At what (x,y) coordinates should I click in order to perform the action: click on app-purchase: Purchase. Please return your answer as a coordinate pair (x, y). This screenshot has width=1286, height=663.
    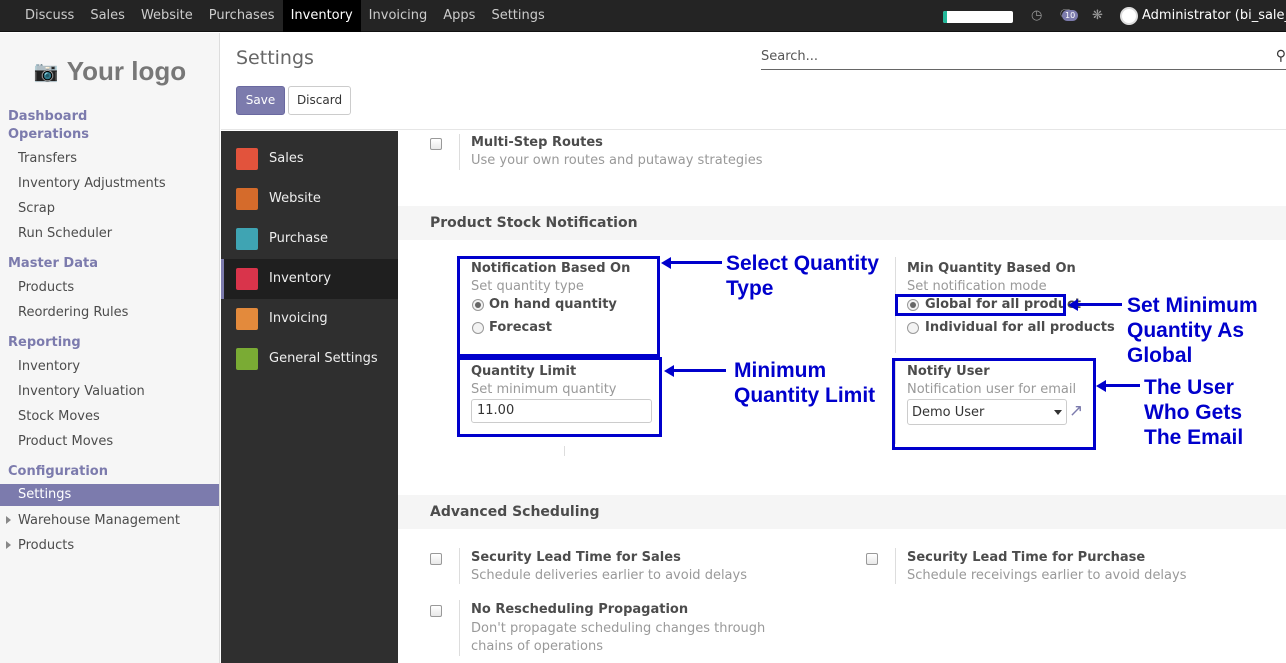
    Looking at the image, I should click on (309, 239).